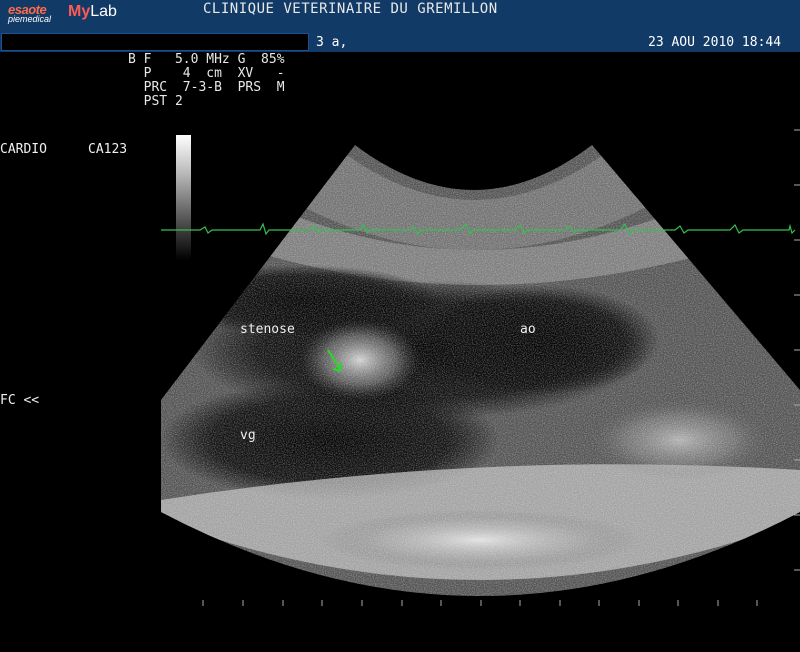 The height and width of the screenshot is (652, 800). Describe the element at coordinates (480, 603) in the screenshot. I see `depth-ticks` at that location.